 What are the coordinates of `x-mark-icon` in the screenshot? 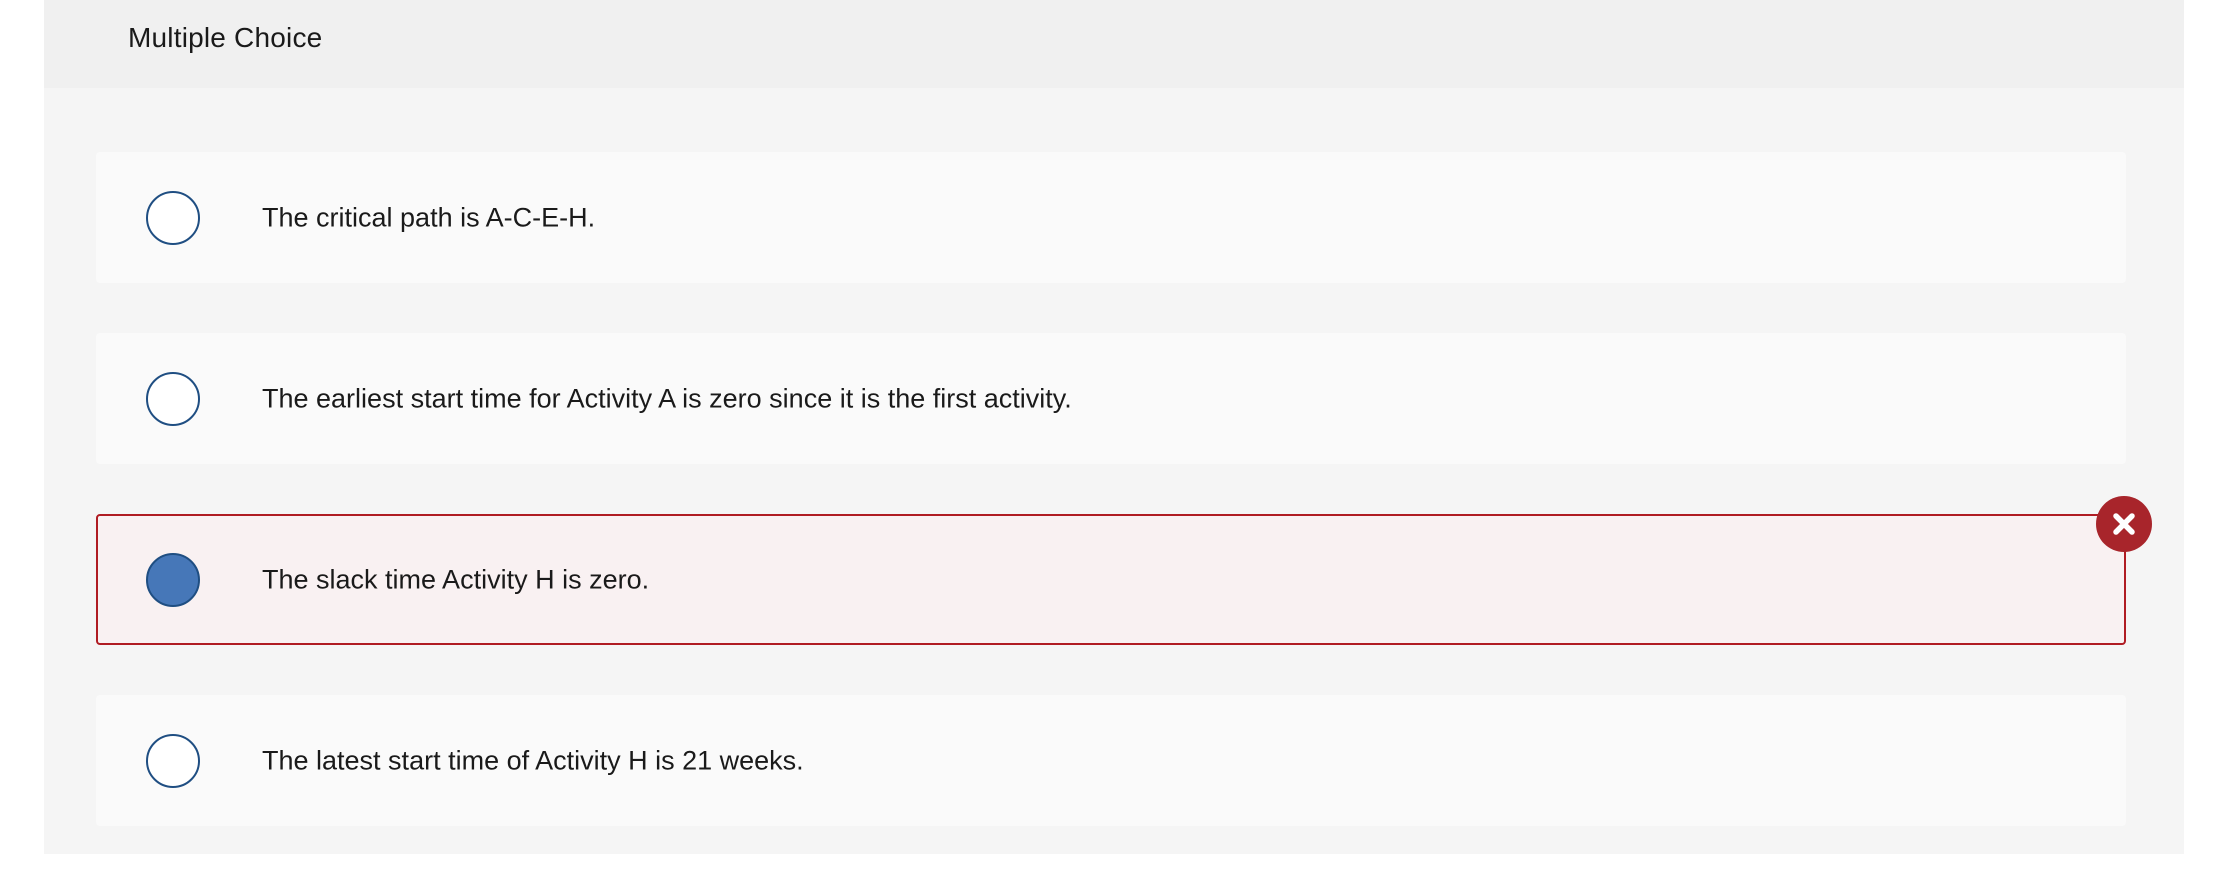 It's located at (2124, 524).